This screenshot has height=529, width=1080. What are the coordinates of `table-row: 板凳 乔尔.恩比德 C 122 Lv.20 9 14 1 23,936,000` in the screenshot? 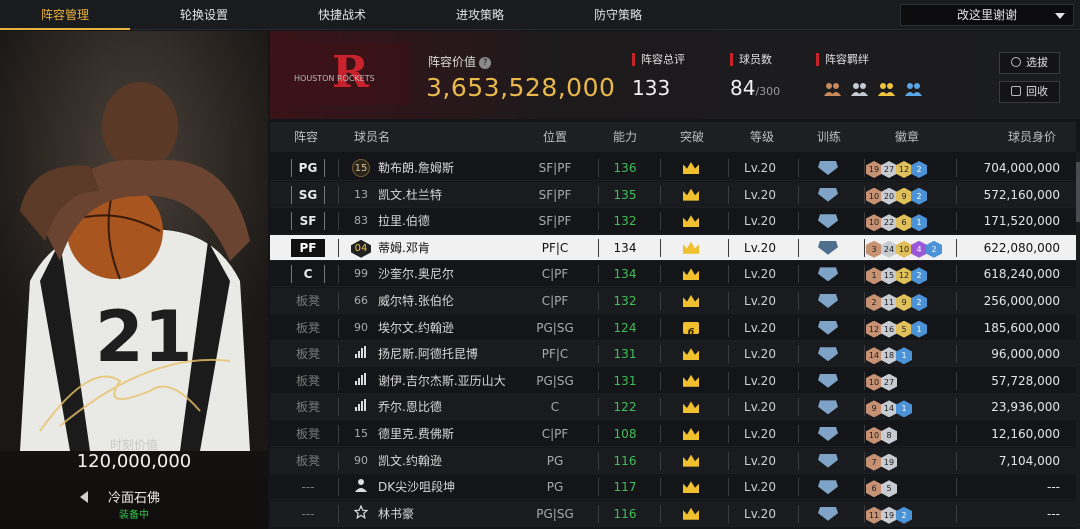 It's located at (673, 407).